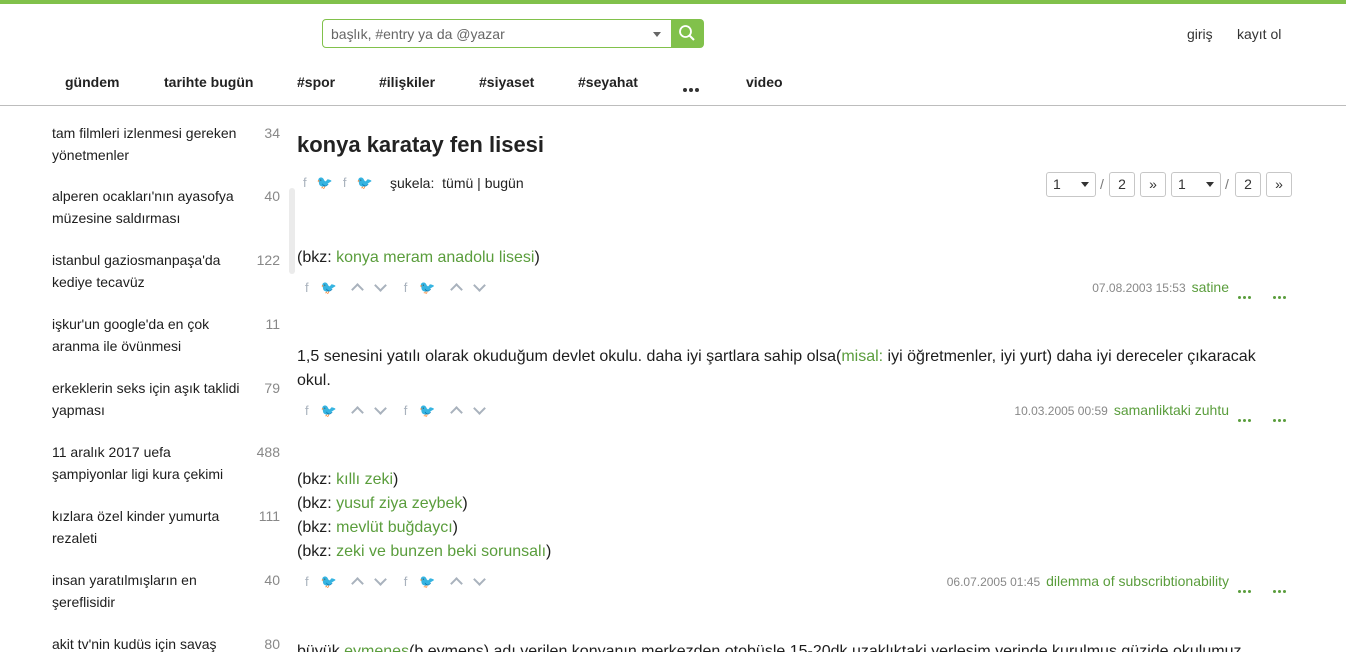 This screenshot has width=1346, height=652. I want to click on bkz-link: konya meram anadolu lisesi, so click(435, 257).